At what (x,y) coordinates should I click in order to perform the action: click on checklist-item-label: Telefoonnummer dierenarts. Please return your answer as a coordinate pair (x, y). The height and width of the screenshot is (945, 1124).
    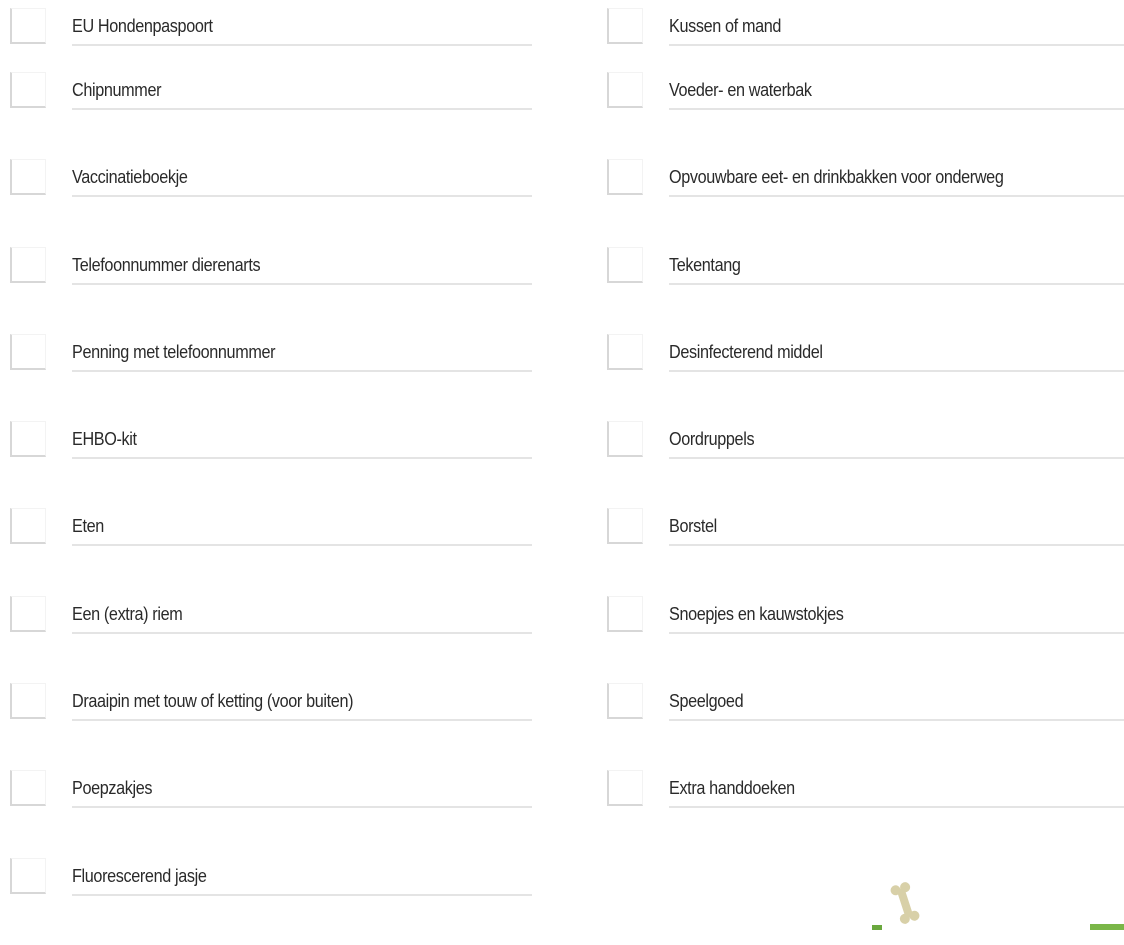
    Looking at the image, I should click on (166, 264).